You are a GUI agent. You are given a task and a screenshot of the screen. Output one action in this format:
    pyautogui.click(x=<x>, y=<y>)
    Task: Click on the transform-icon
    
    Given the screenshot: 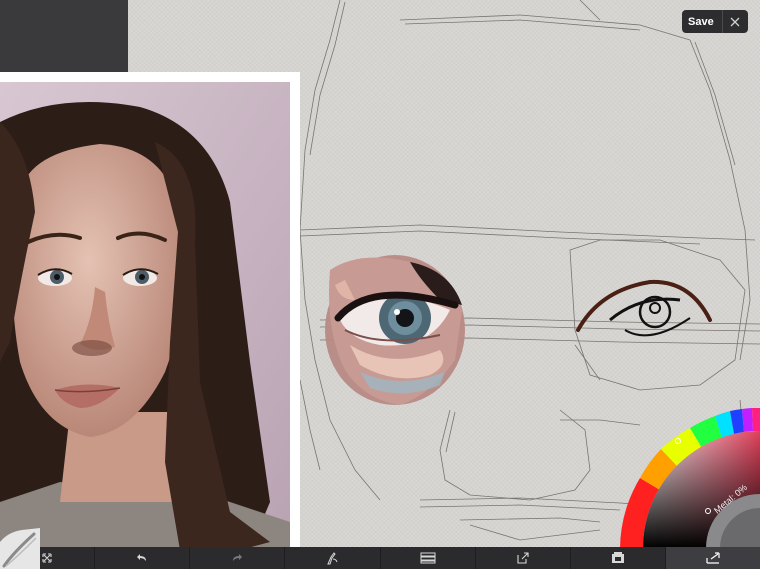 What is the action you would take?
    pyautogui.click(x=47, y=558)
    